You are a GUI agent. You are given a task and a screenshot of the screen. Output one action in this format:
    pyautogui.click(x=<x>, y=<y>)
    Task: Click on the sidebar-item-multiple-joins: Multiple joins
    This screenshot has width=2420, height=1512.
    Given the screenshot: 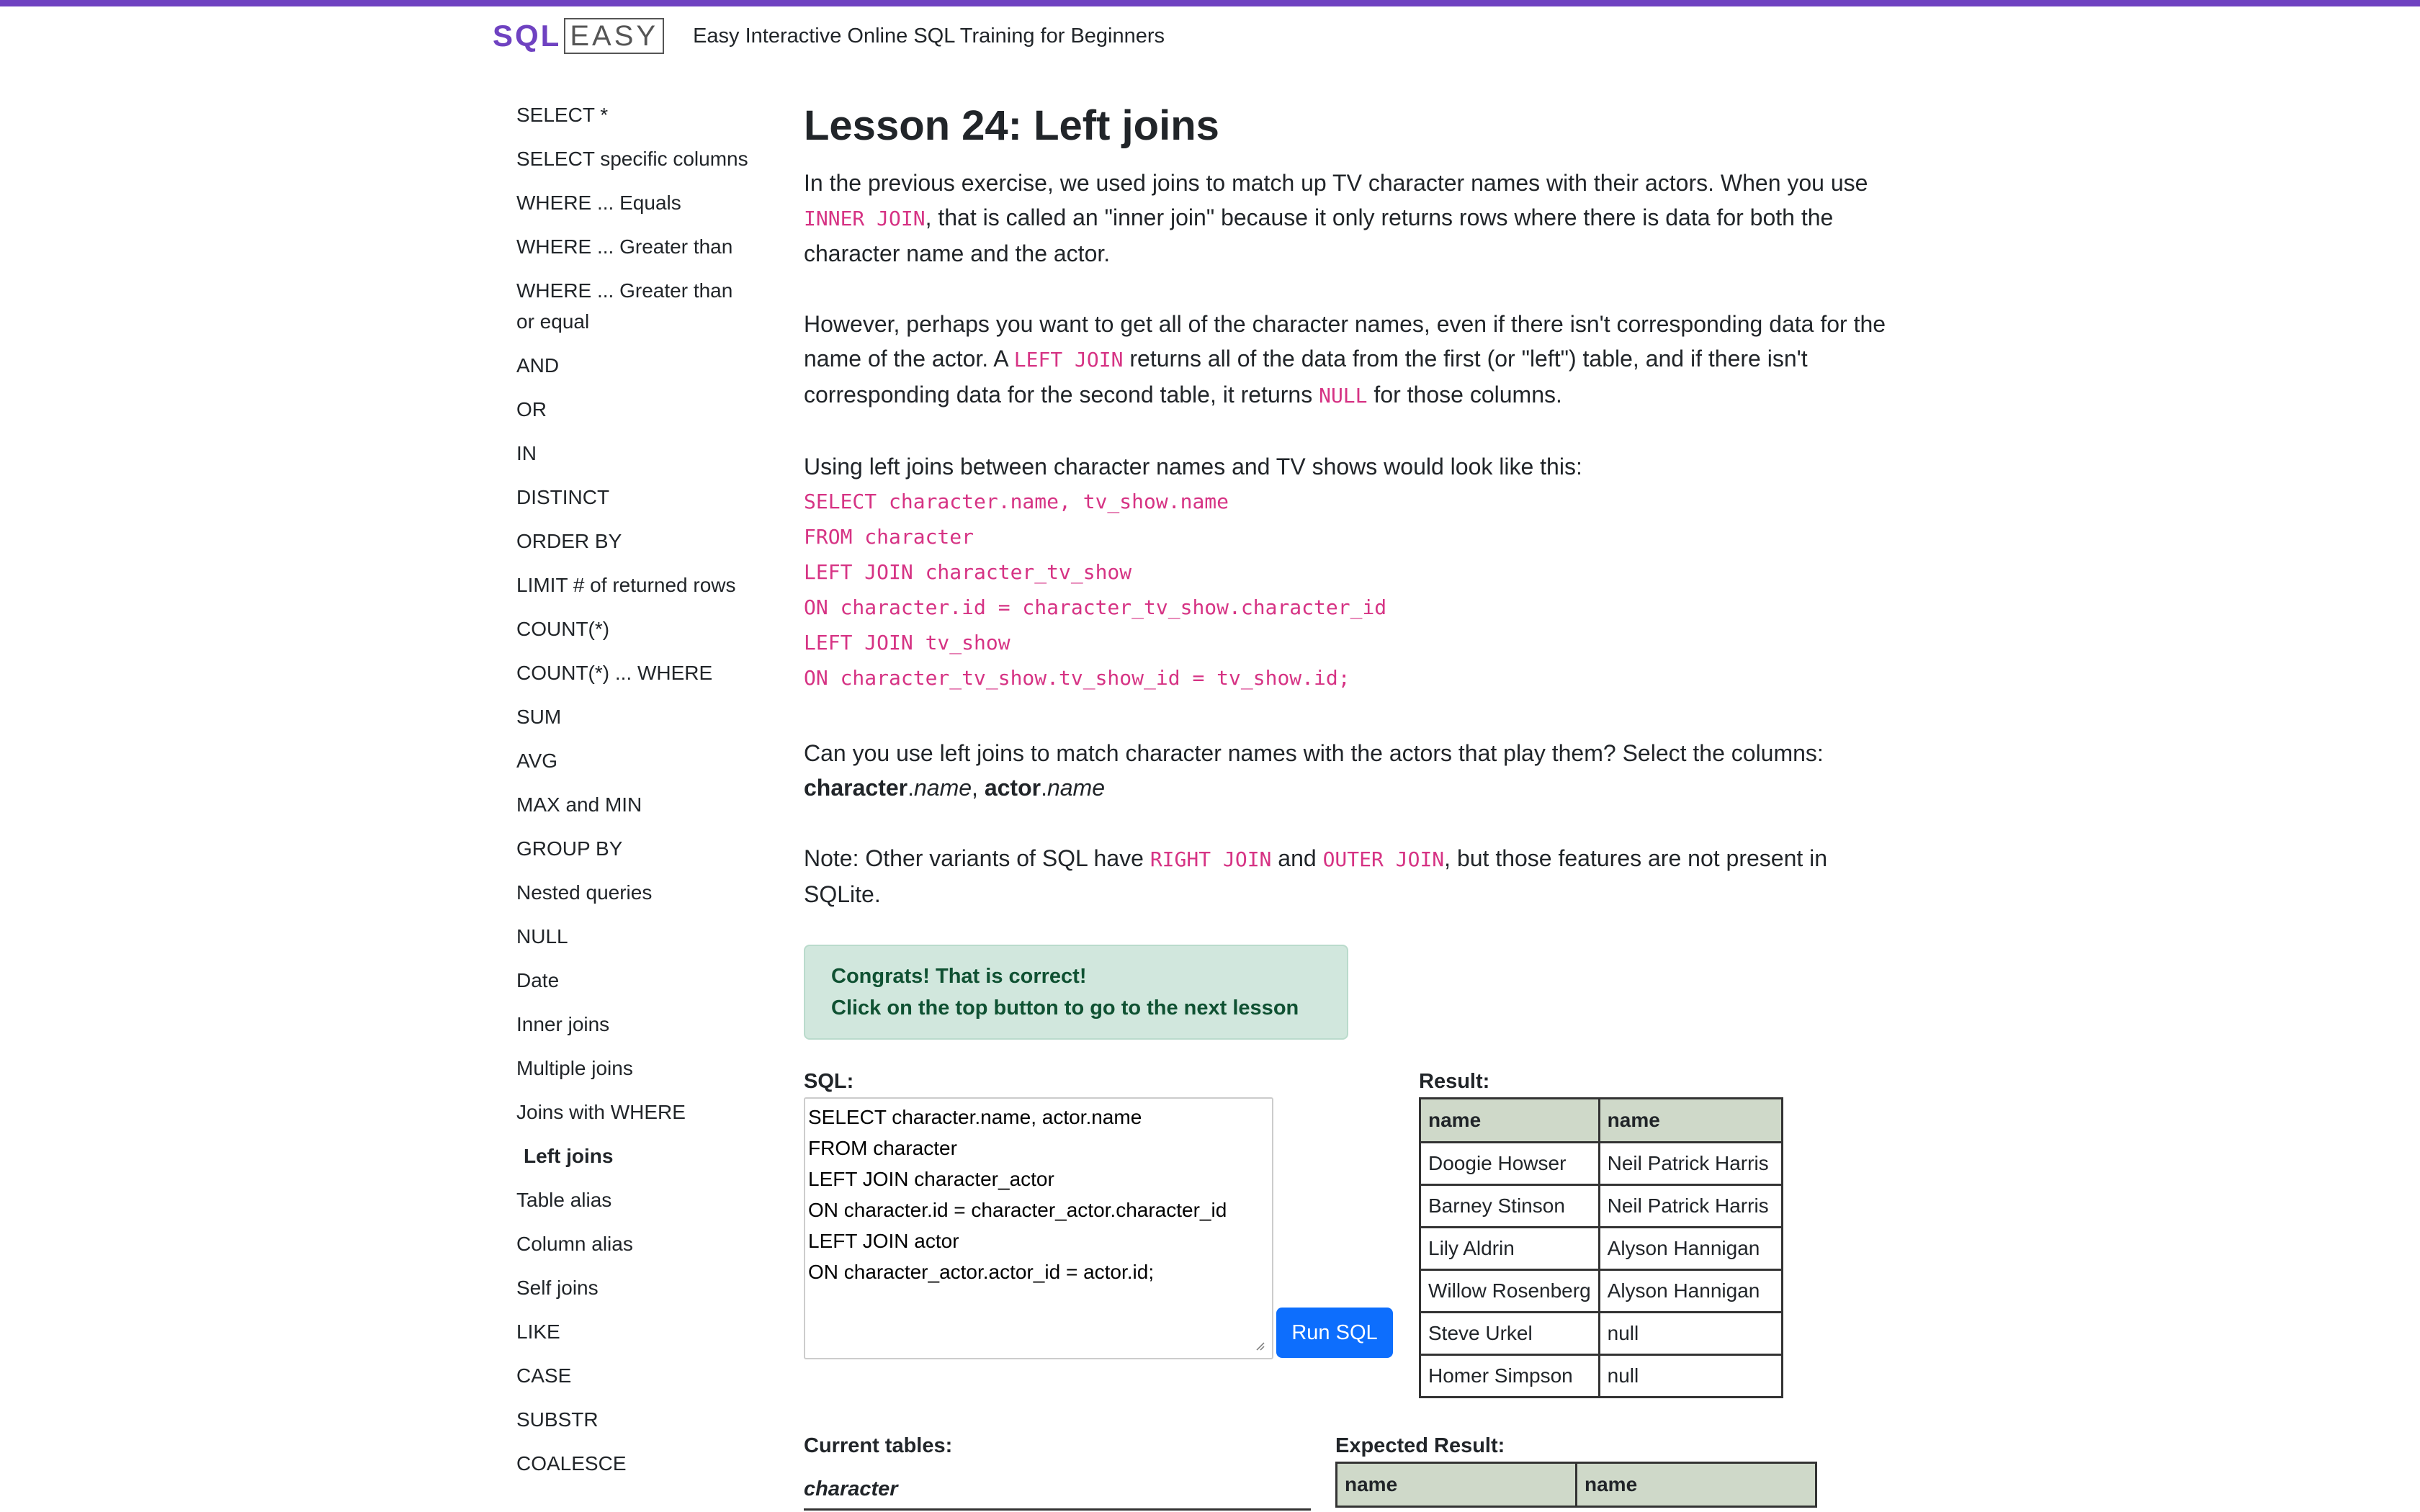 What is the action you would take?
    pyautogui.click(x=635, y=1068)
    